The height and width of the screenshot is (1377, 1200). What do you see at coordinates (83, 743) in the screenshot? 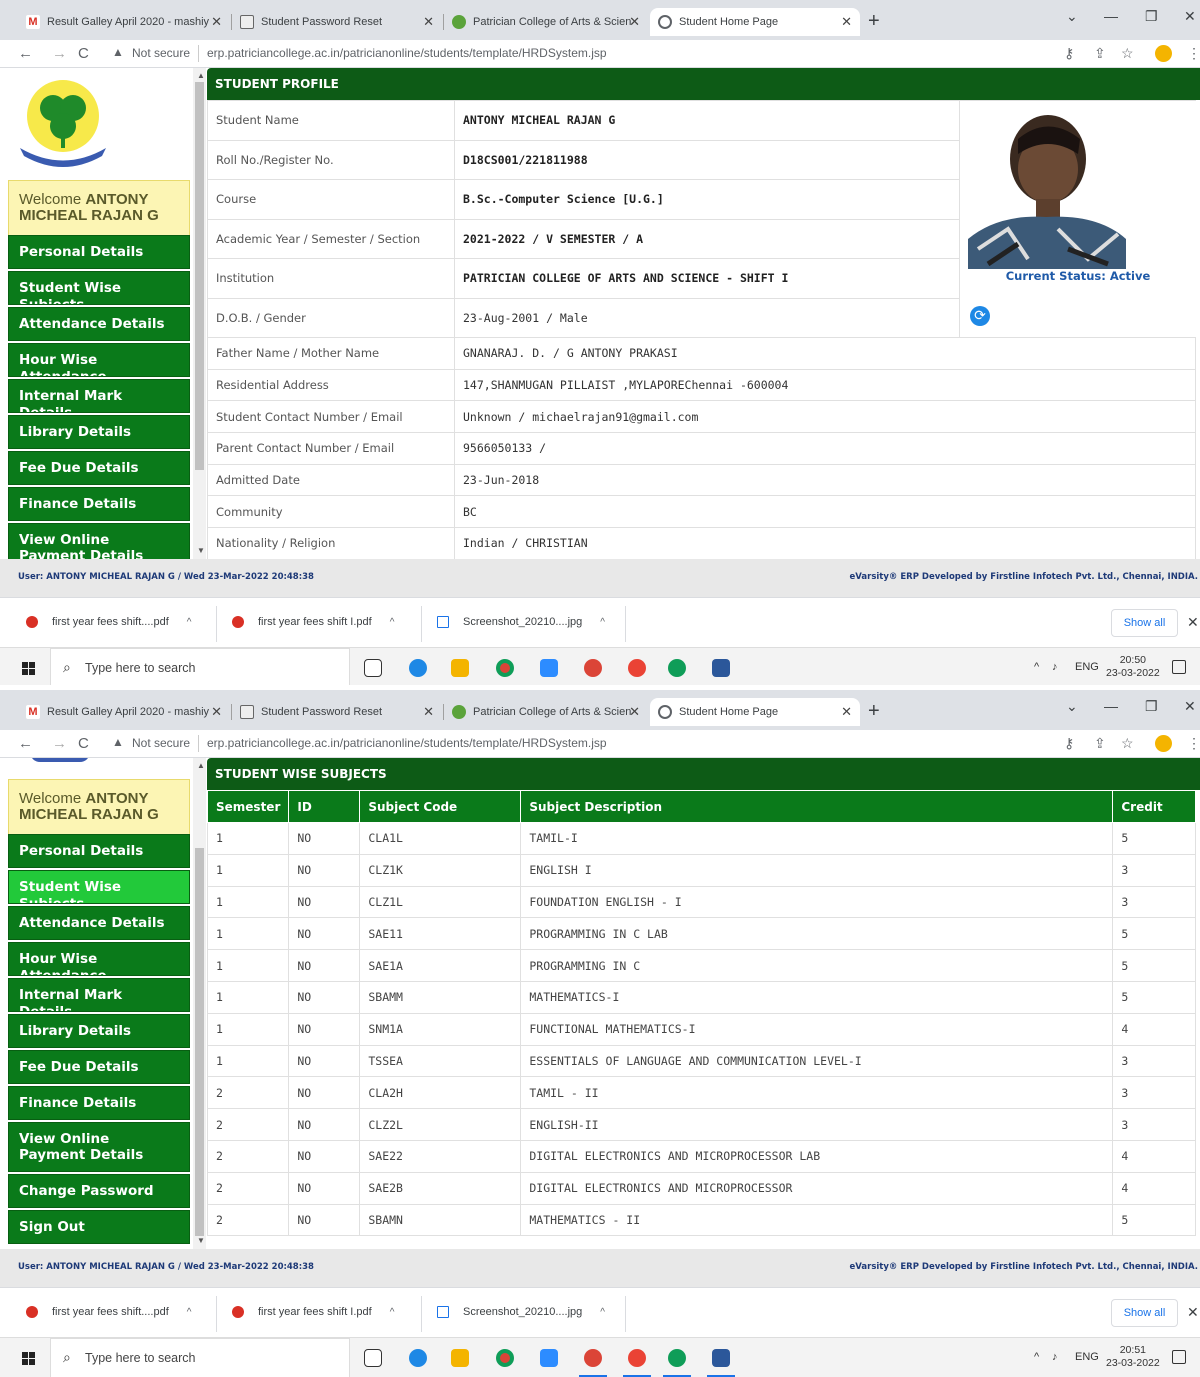
I see `reload-icon: C` at bounding box center [83, 743].